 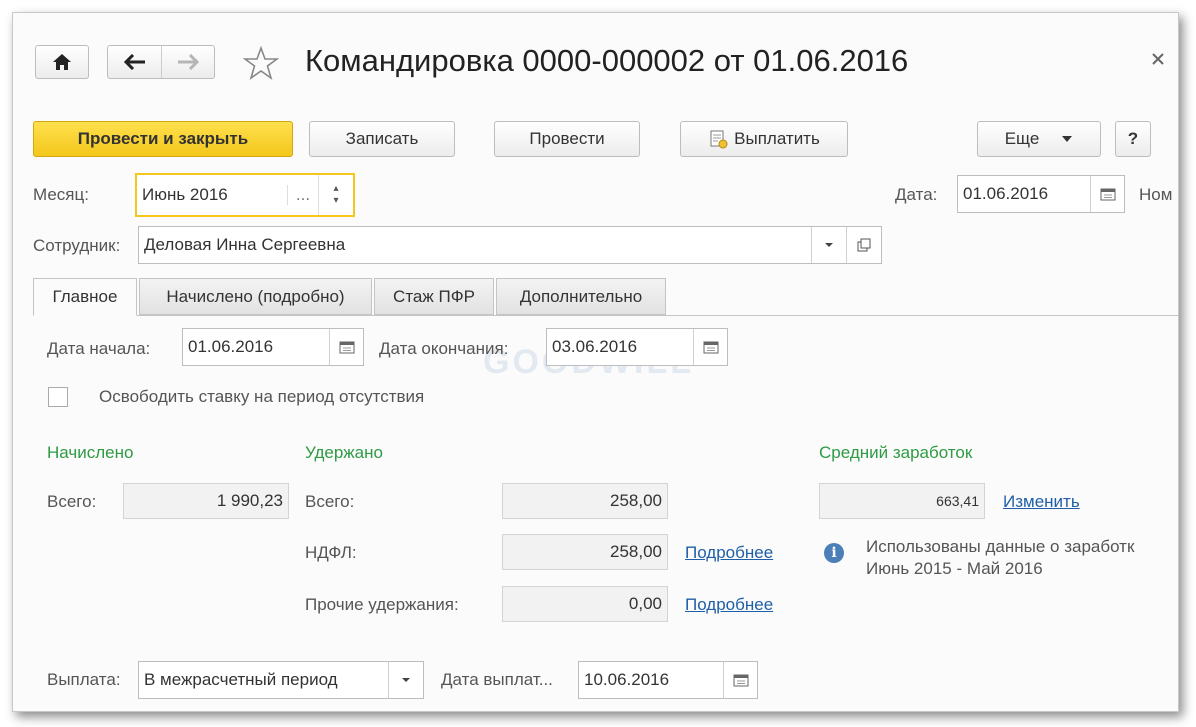 I want to click on accrued-total-field: 1 990,23, so click(x=206, y=501).